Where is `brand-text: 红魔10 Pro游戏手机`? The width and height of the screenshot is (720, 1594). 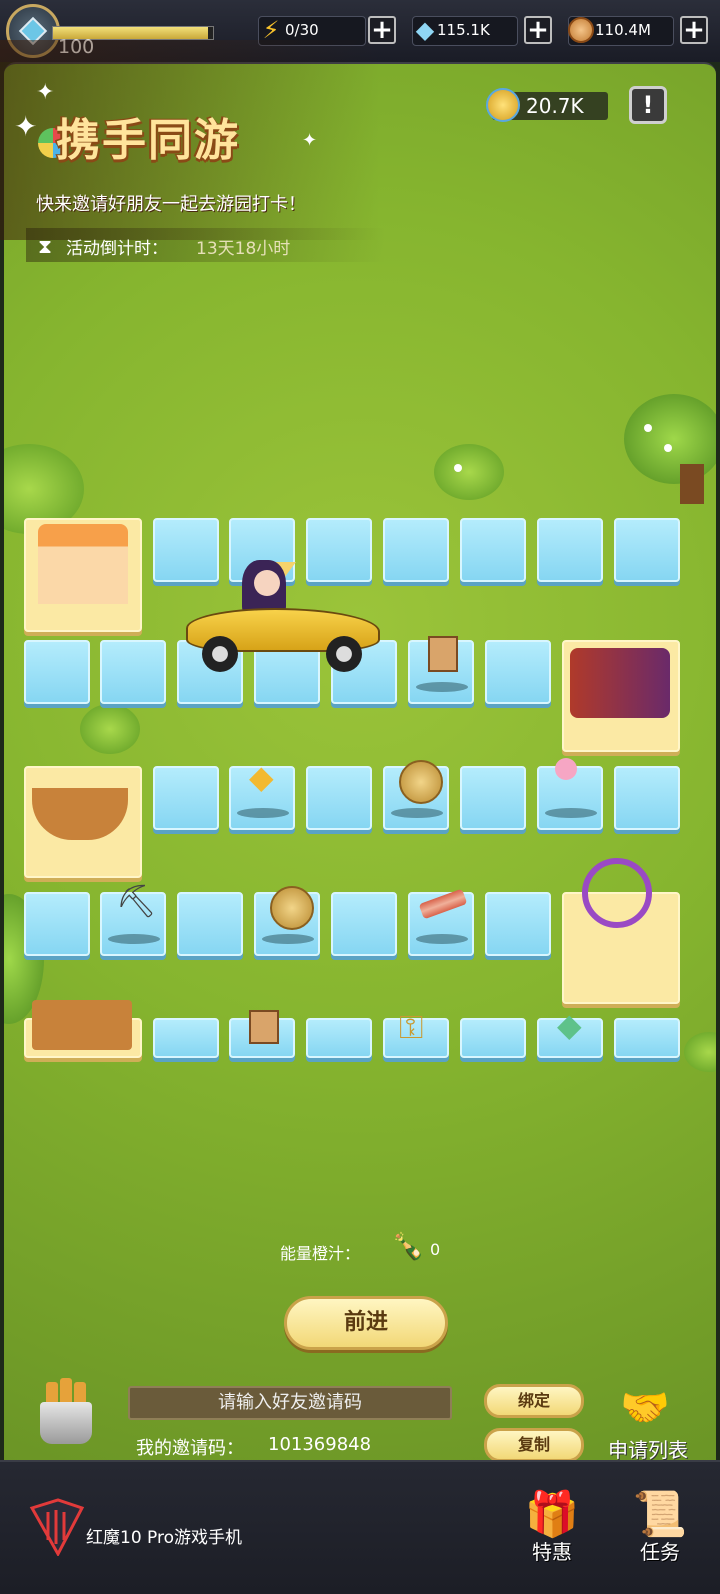
brand-text: 红魔10 Pro游戏手机 is located at coordinates (164, 1538).